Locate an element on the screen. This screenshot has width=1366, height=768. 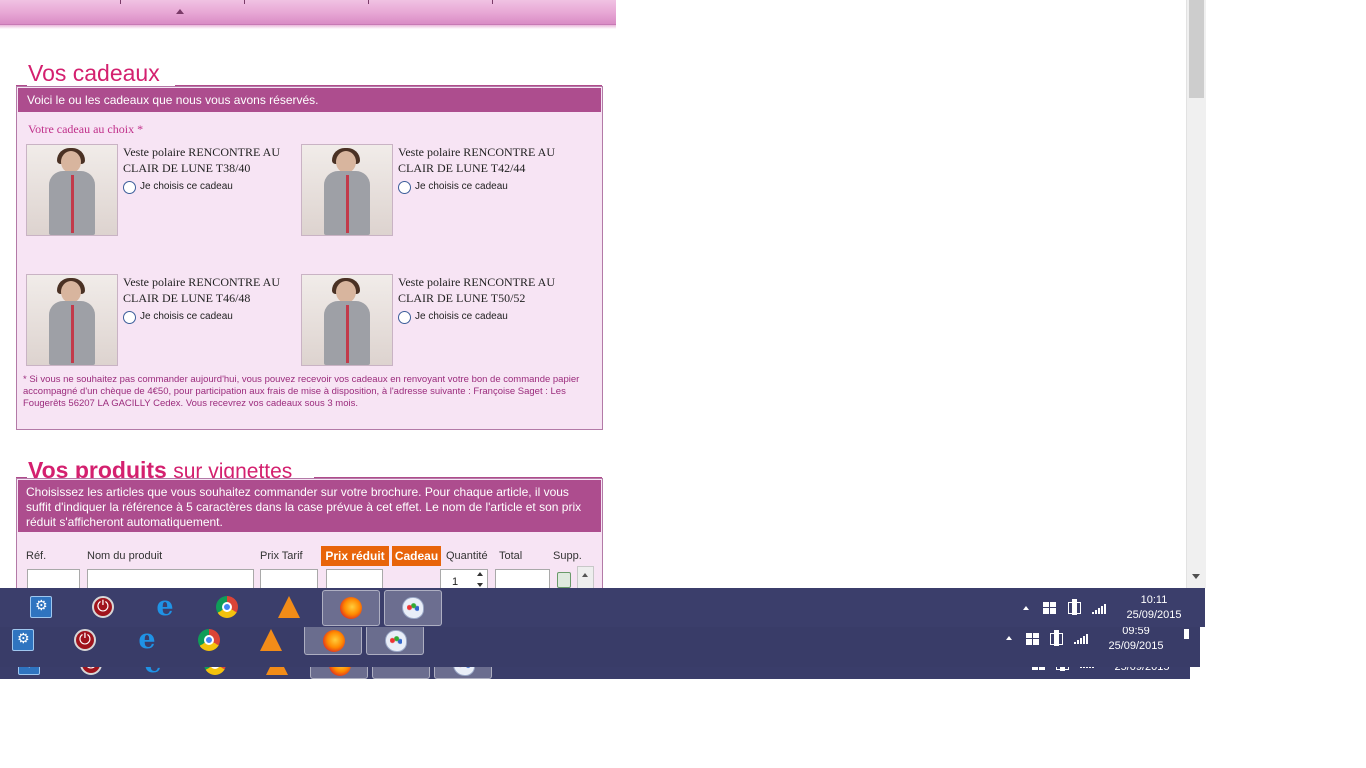
taskbar-ghost-1: e 09:59 25/09/2015 is located at coordinates (600, 644).